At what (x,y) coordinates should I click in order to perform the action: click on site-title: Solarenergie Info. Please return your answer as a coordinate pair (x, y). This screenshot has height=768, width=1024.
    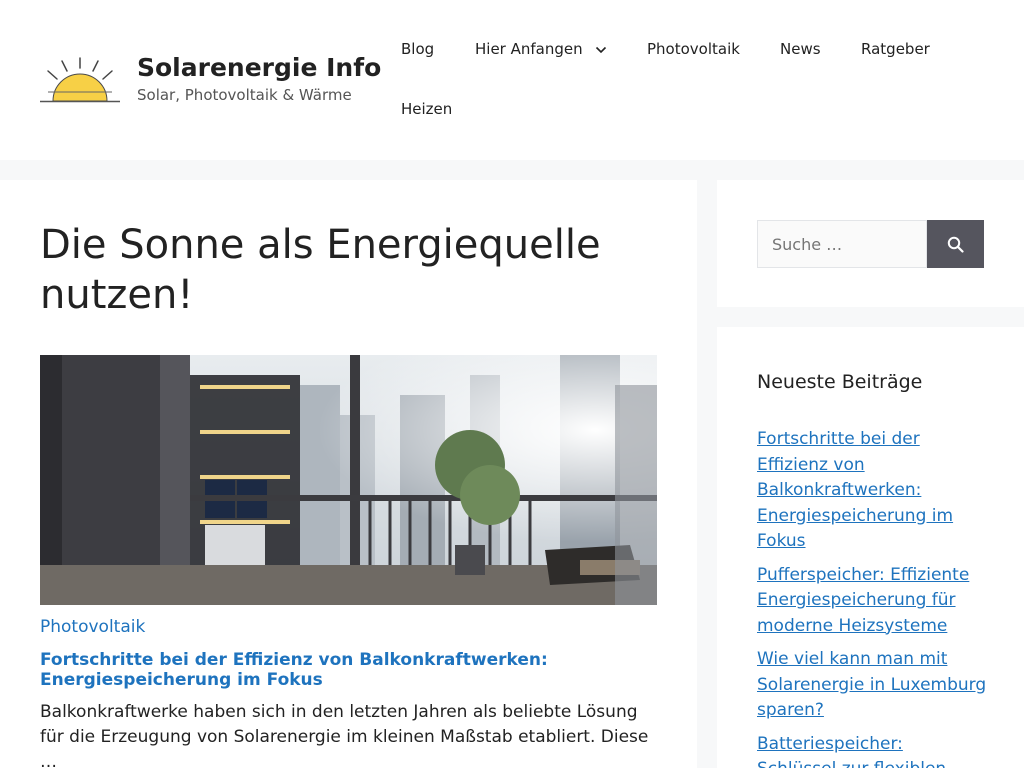
    Looking at the image, I should click on (259, 67).